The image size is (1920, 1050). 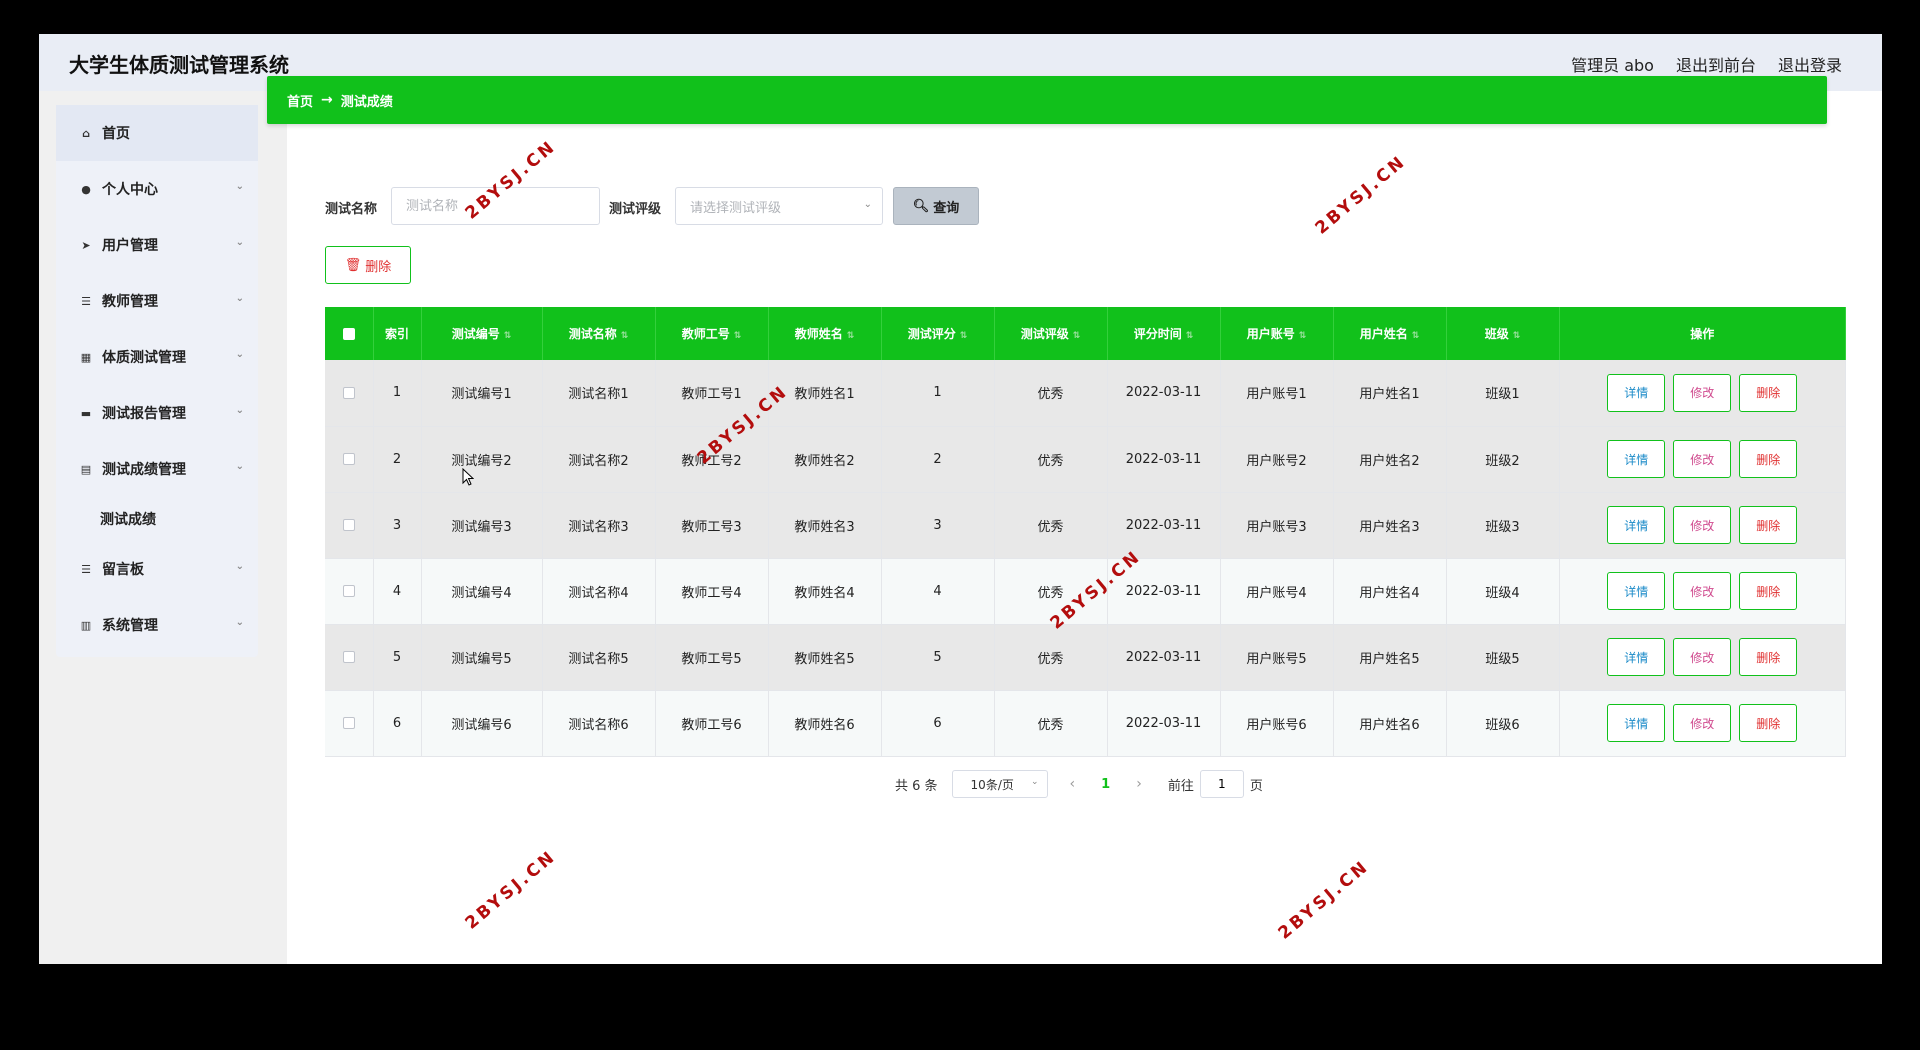 I want to click on page-number-current: 1, so click(x=1105, y=784).